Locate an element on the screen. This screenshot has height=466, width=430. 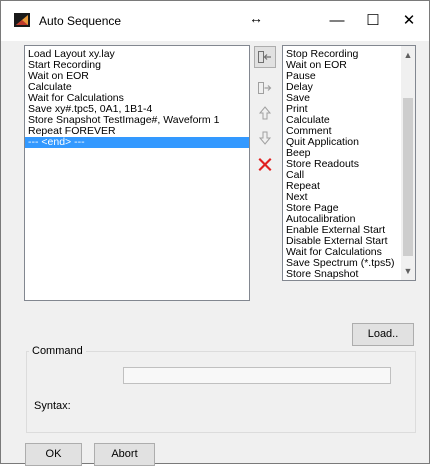
resize-icon: ↔ is located at coordinates (256, 18).